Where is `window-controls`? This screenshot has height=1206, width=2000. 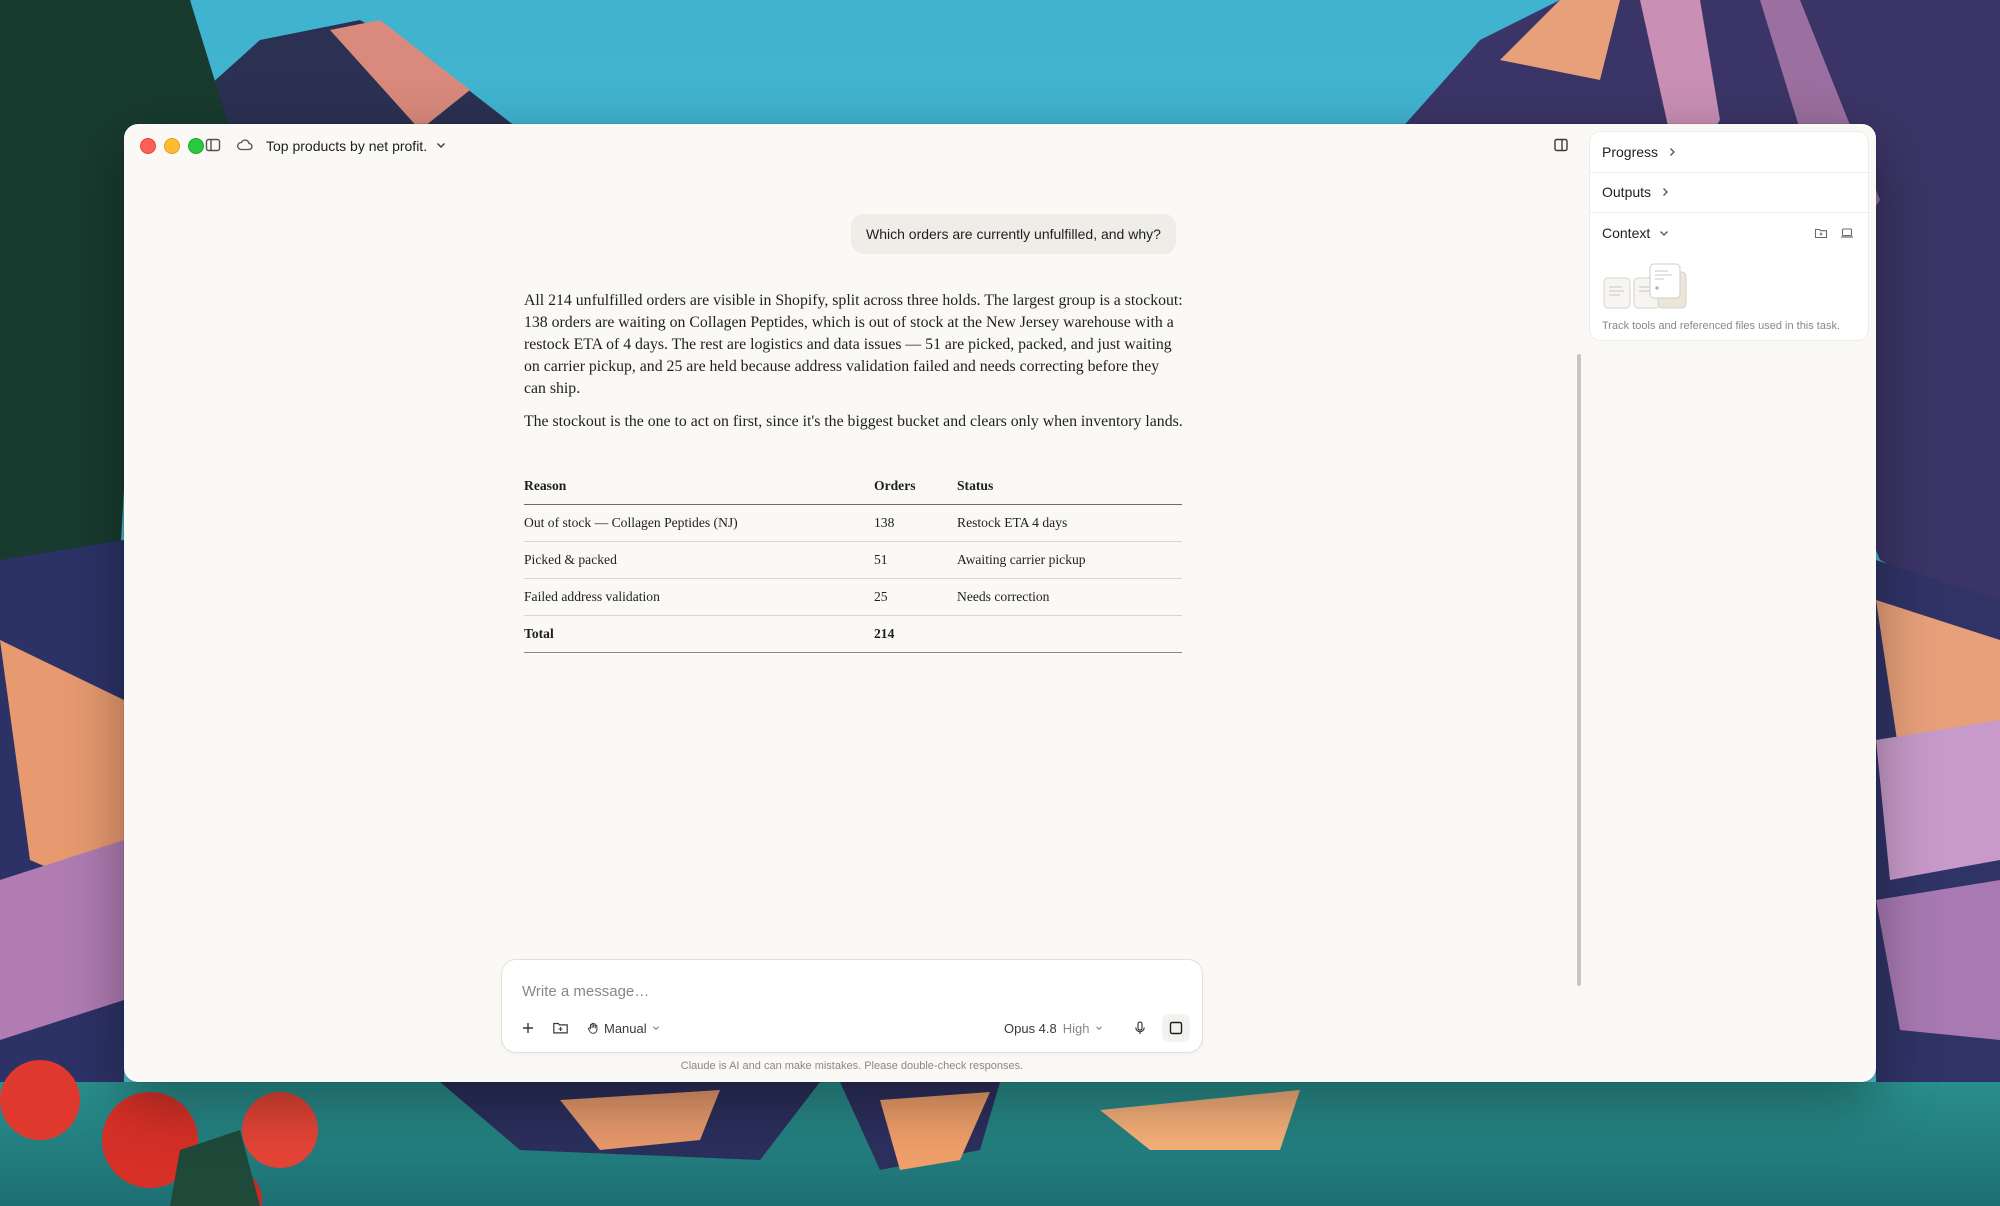
window-controls is located at coordinates (172, 146).